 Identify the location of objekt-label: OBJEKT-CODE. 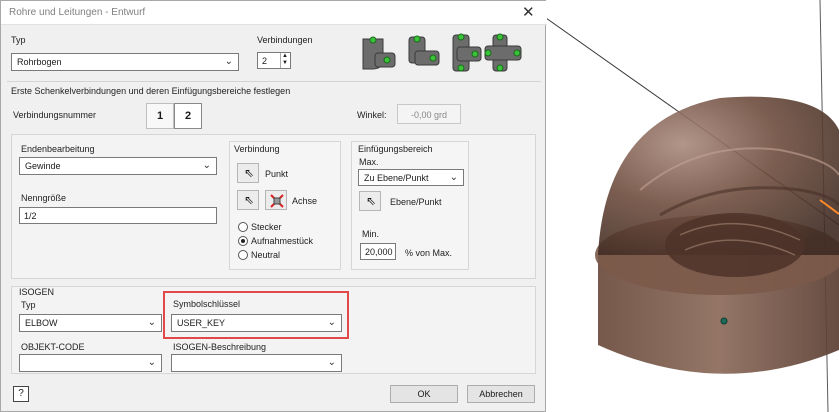
(53, 347).